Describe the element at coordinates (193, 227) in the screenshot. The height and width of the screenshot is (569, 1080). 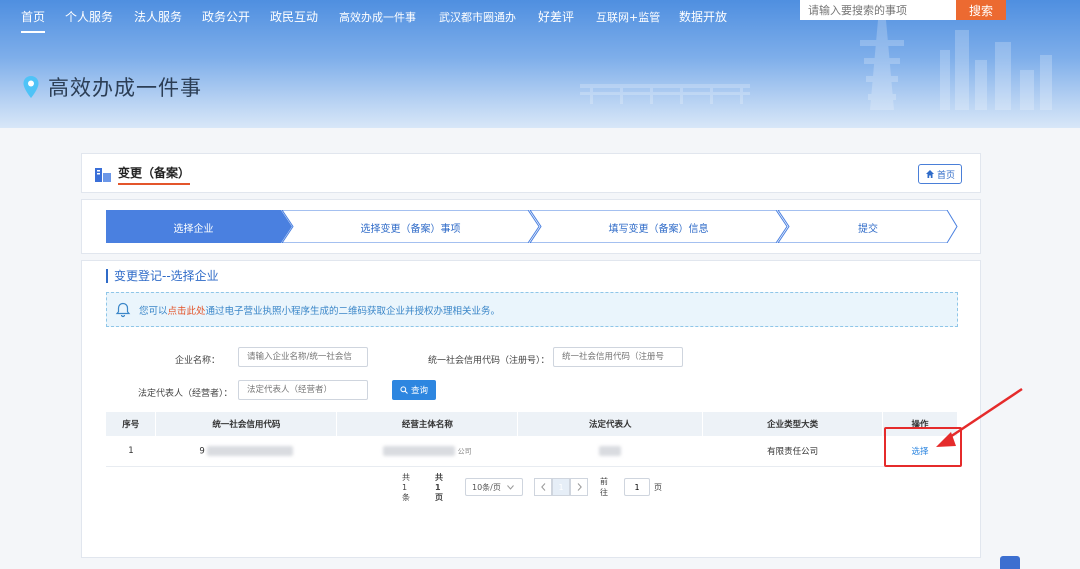
I see `step-select-company: 选择企业` at that location.